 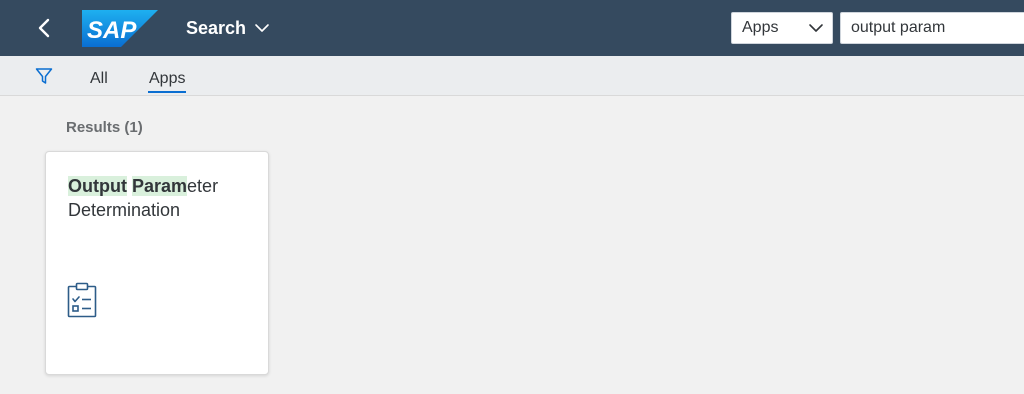 I want to click on tile-title-line2: Determination, so click(x=124, y=210).